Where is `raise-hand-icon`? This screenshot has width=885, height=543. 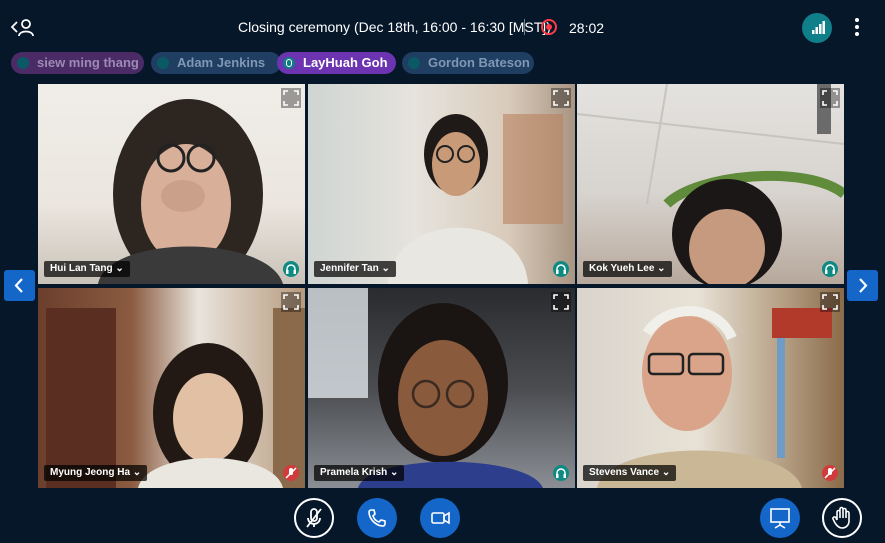 raise-hand-icon is located at coordinates (841, 517).